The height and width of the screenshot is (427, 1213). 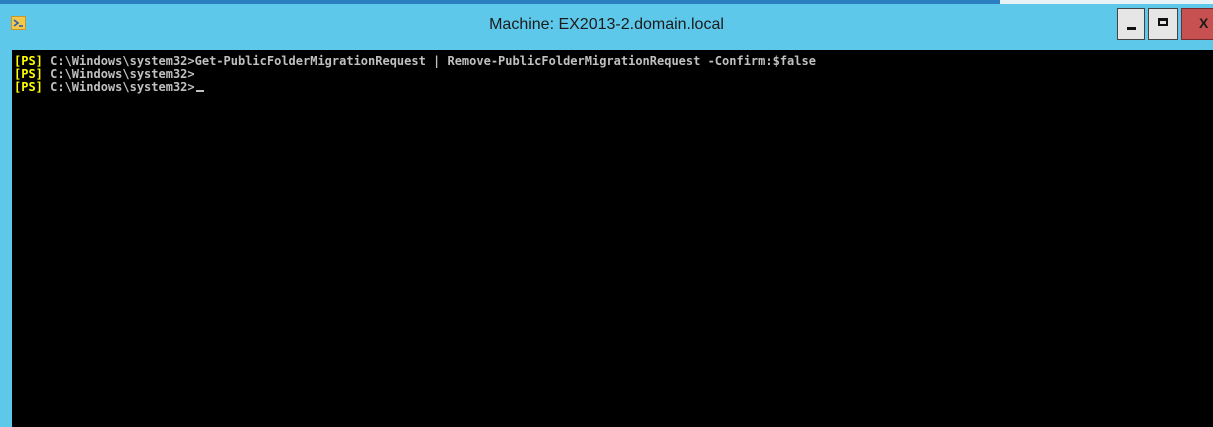 I want to click on text-cursor, so click(x=199, y=91).